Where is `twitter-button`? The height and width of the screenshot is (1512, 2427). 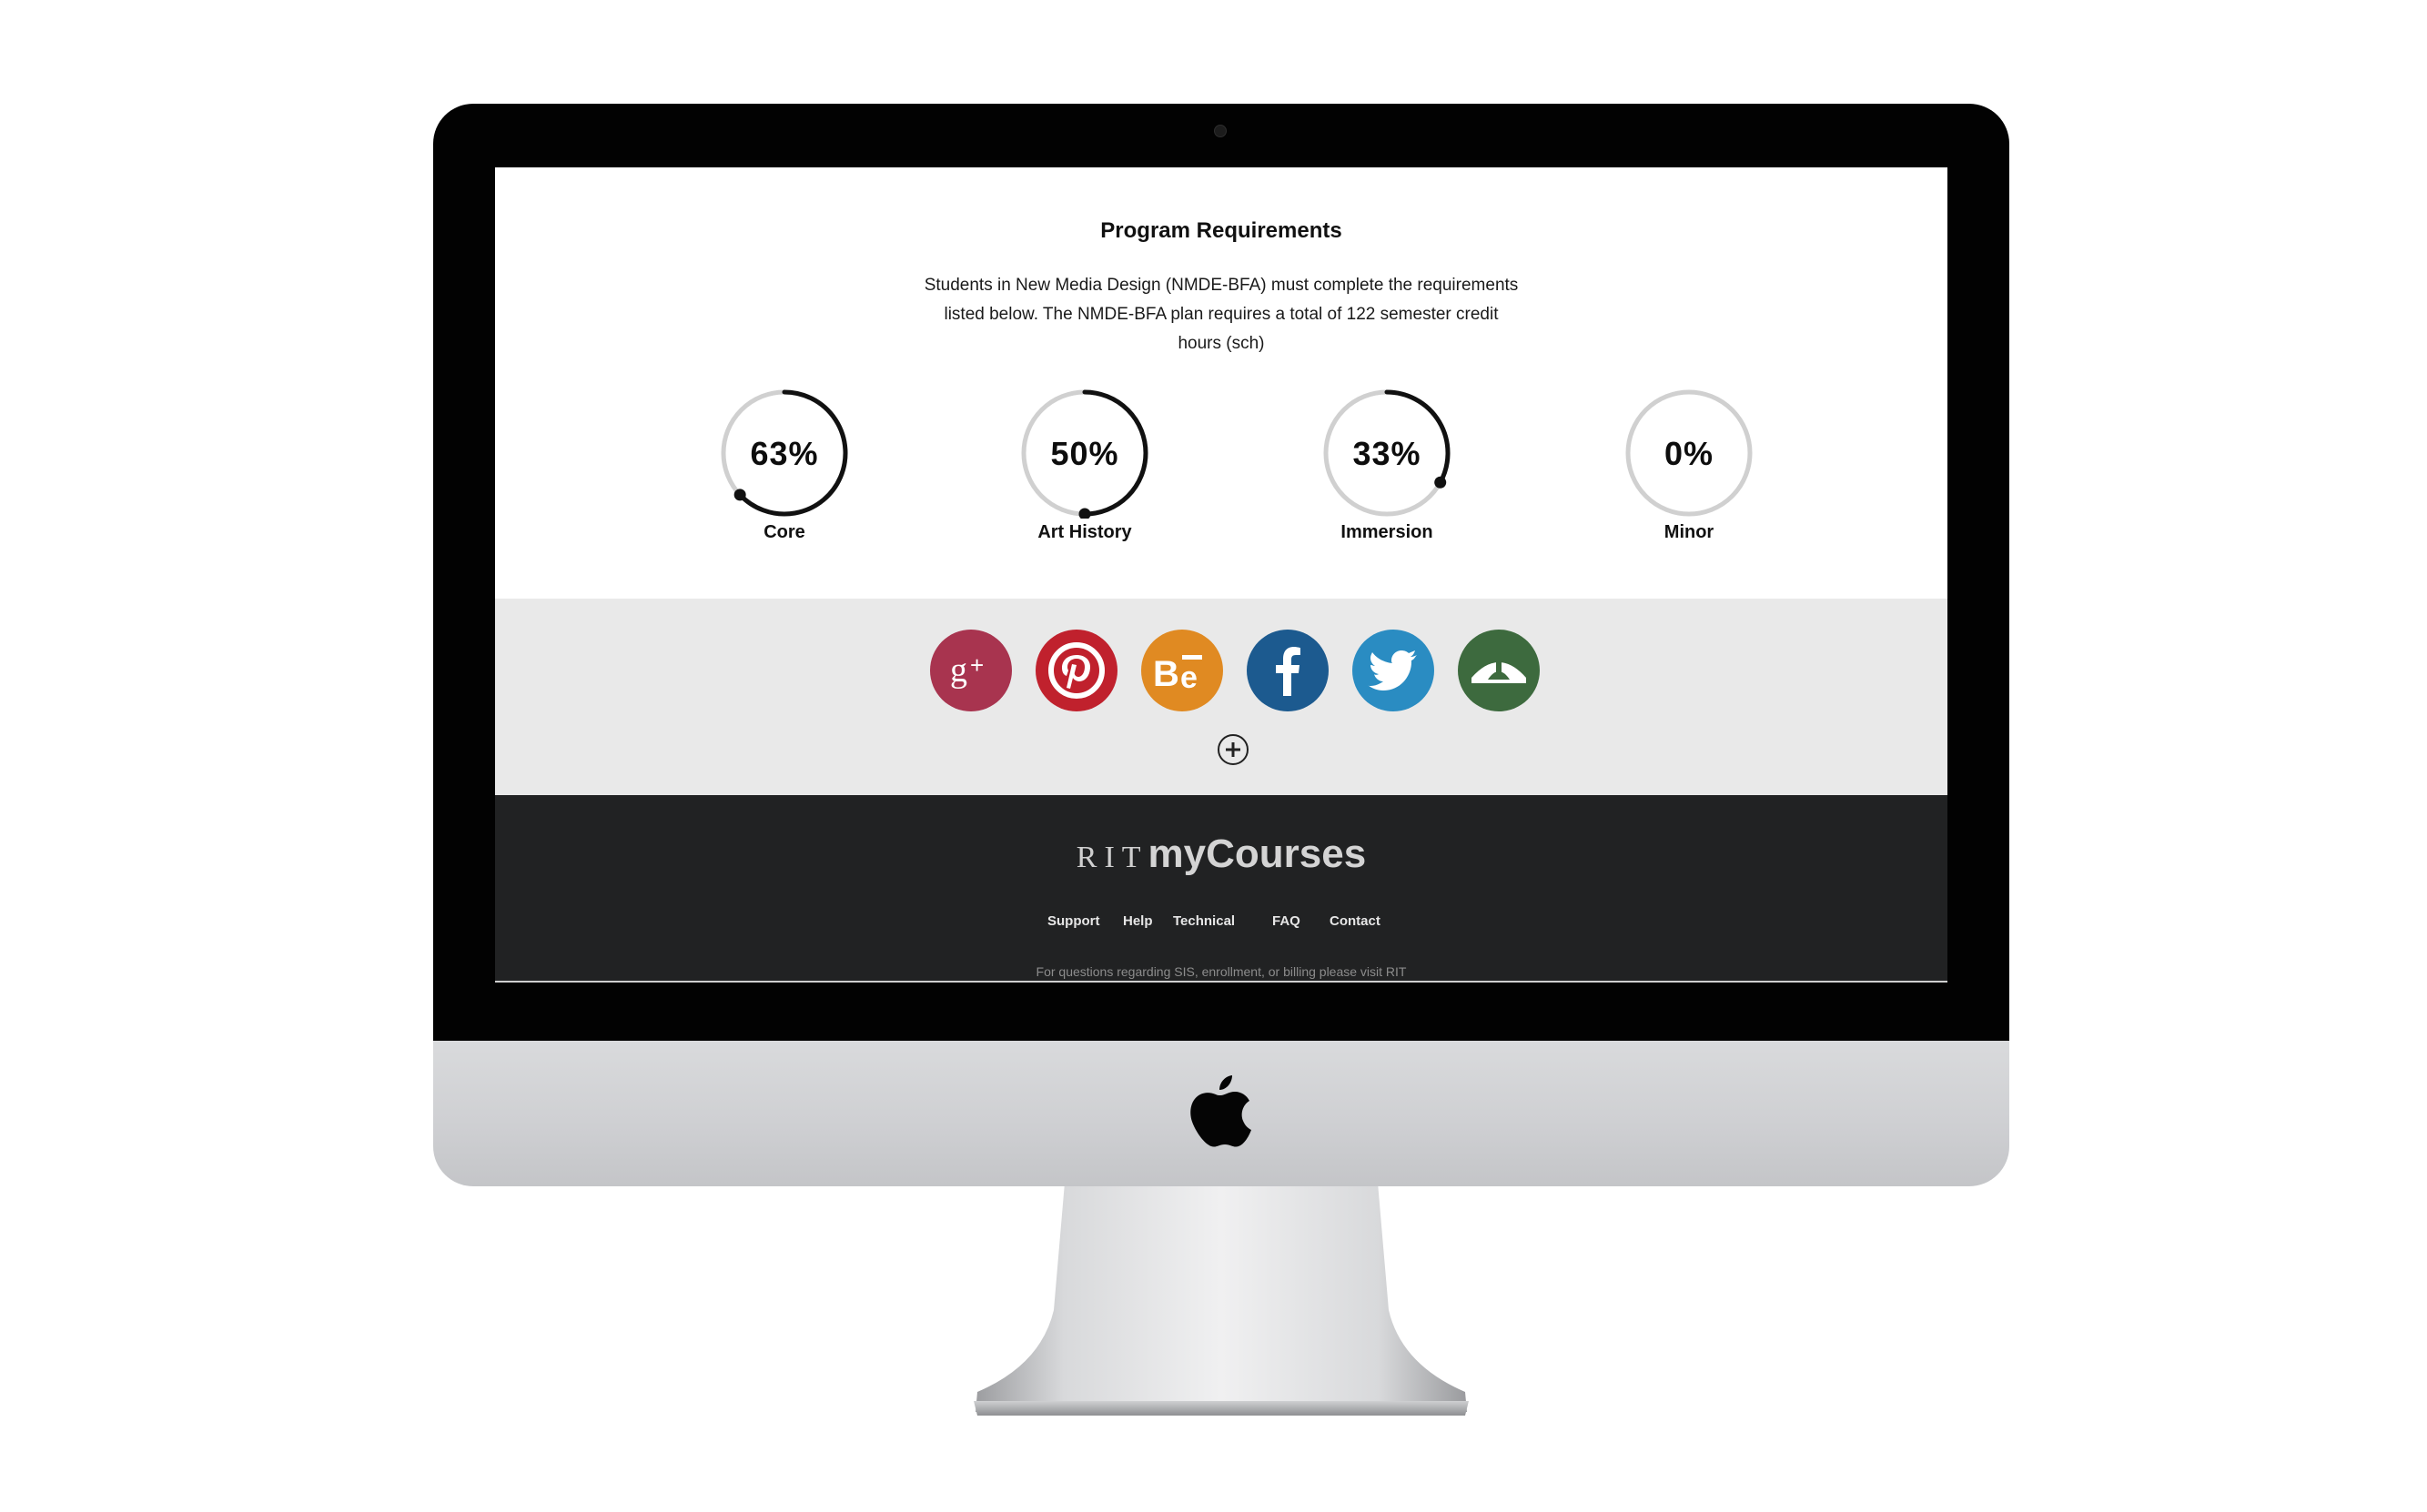 twitter-button is located at coordinates (1393, 671).